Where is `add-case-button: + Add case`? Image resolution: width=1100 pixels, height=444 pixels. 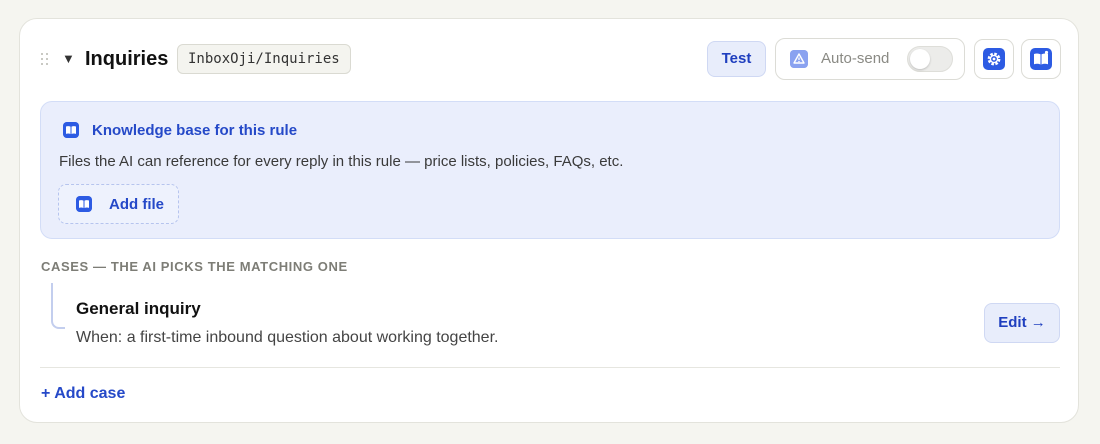
add-case-button: + Add case is located at coordinates (83, 394).